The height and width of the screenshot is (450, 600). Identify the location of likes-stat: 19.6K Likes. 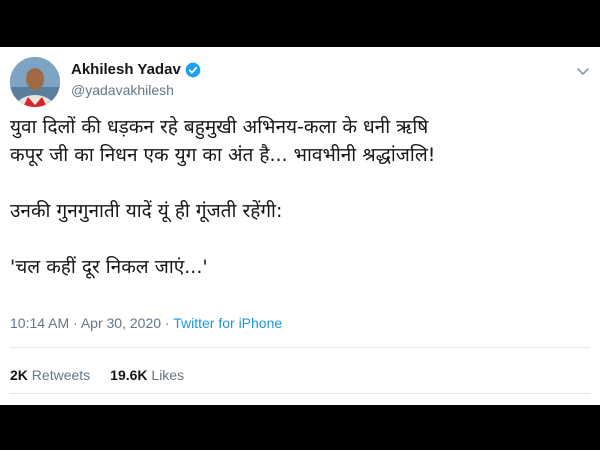
(147, 375).